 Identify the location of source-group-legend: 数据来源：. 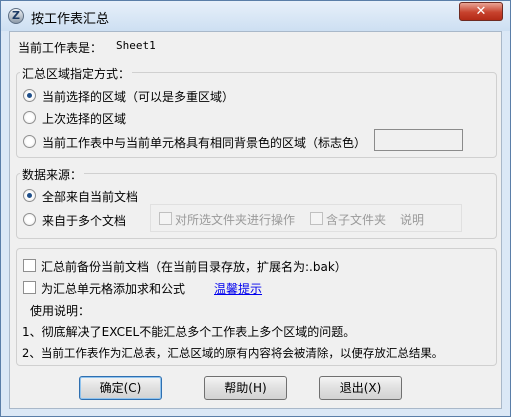
(52, 174).